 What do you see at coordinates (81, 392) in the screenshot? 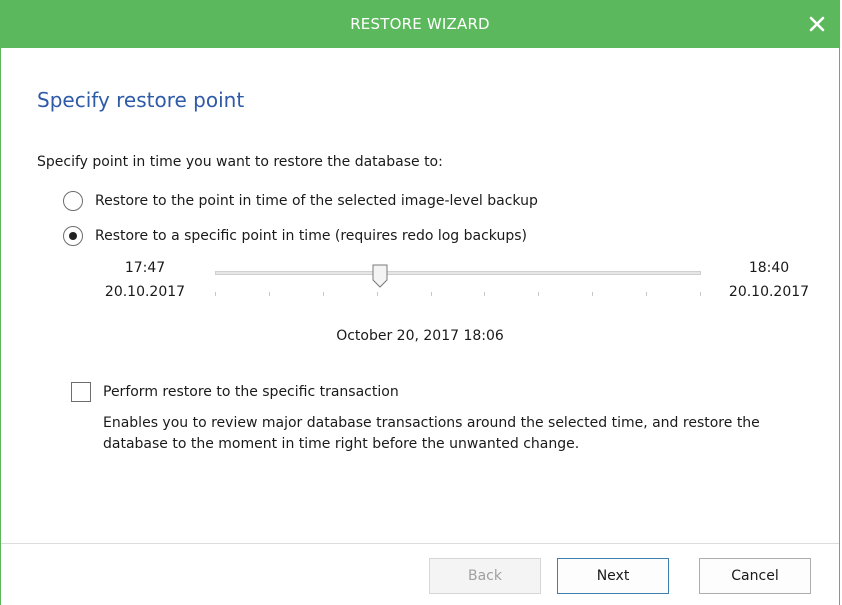
I see `specific-transaction-checkbox` at bounding box center [81, 392].